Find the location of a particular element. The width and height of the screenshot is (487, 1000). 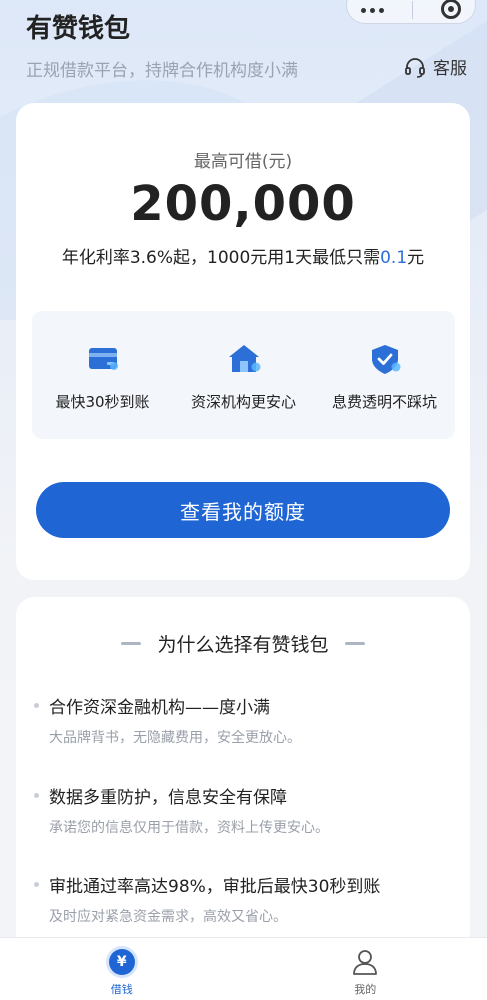

customer-service-label: 客服 is located at coordinates (450, 69).